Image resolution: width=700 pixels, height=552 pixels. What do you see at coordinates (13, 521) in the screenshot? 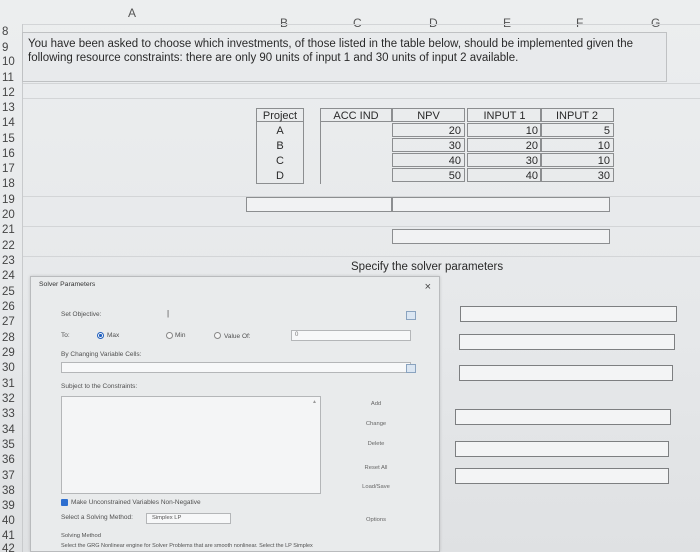
I see `row-number: 40` at bounding box center [13, 521].